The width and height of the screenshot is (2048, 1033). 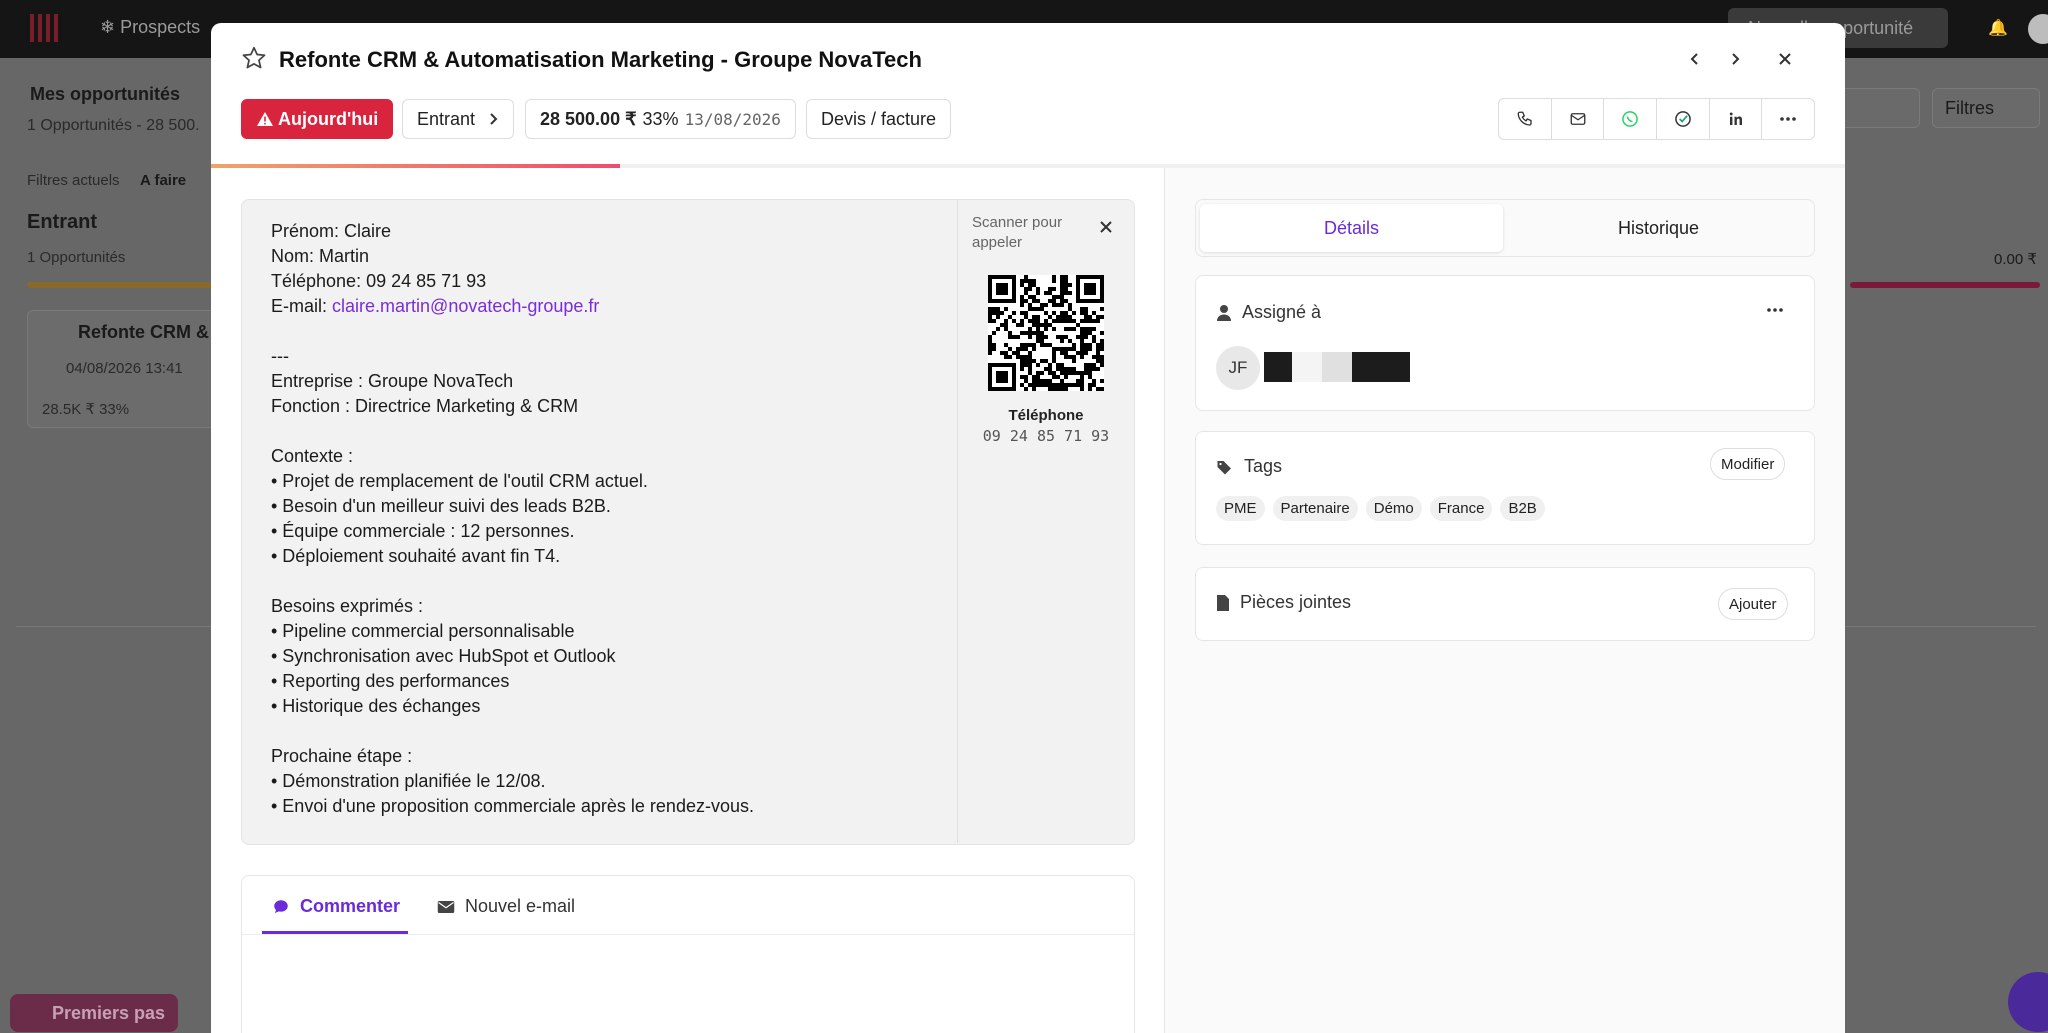 I want to click on next-arrow-icon, so click(x=1735, y=59).